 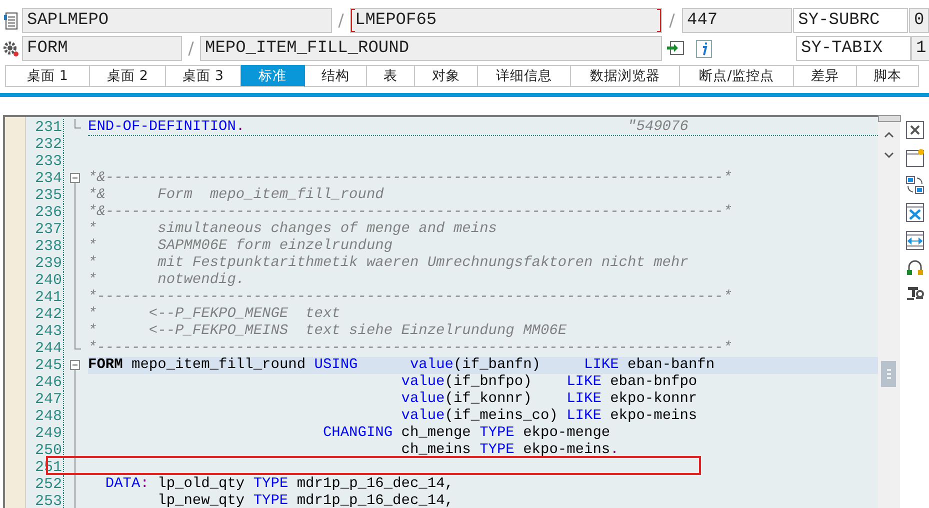 I want to click on maximize-icon, so click(x=915, y=212).